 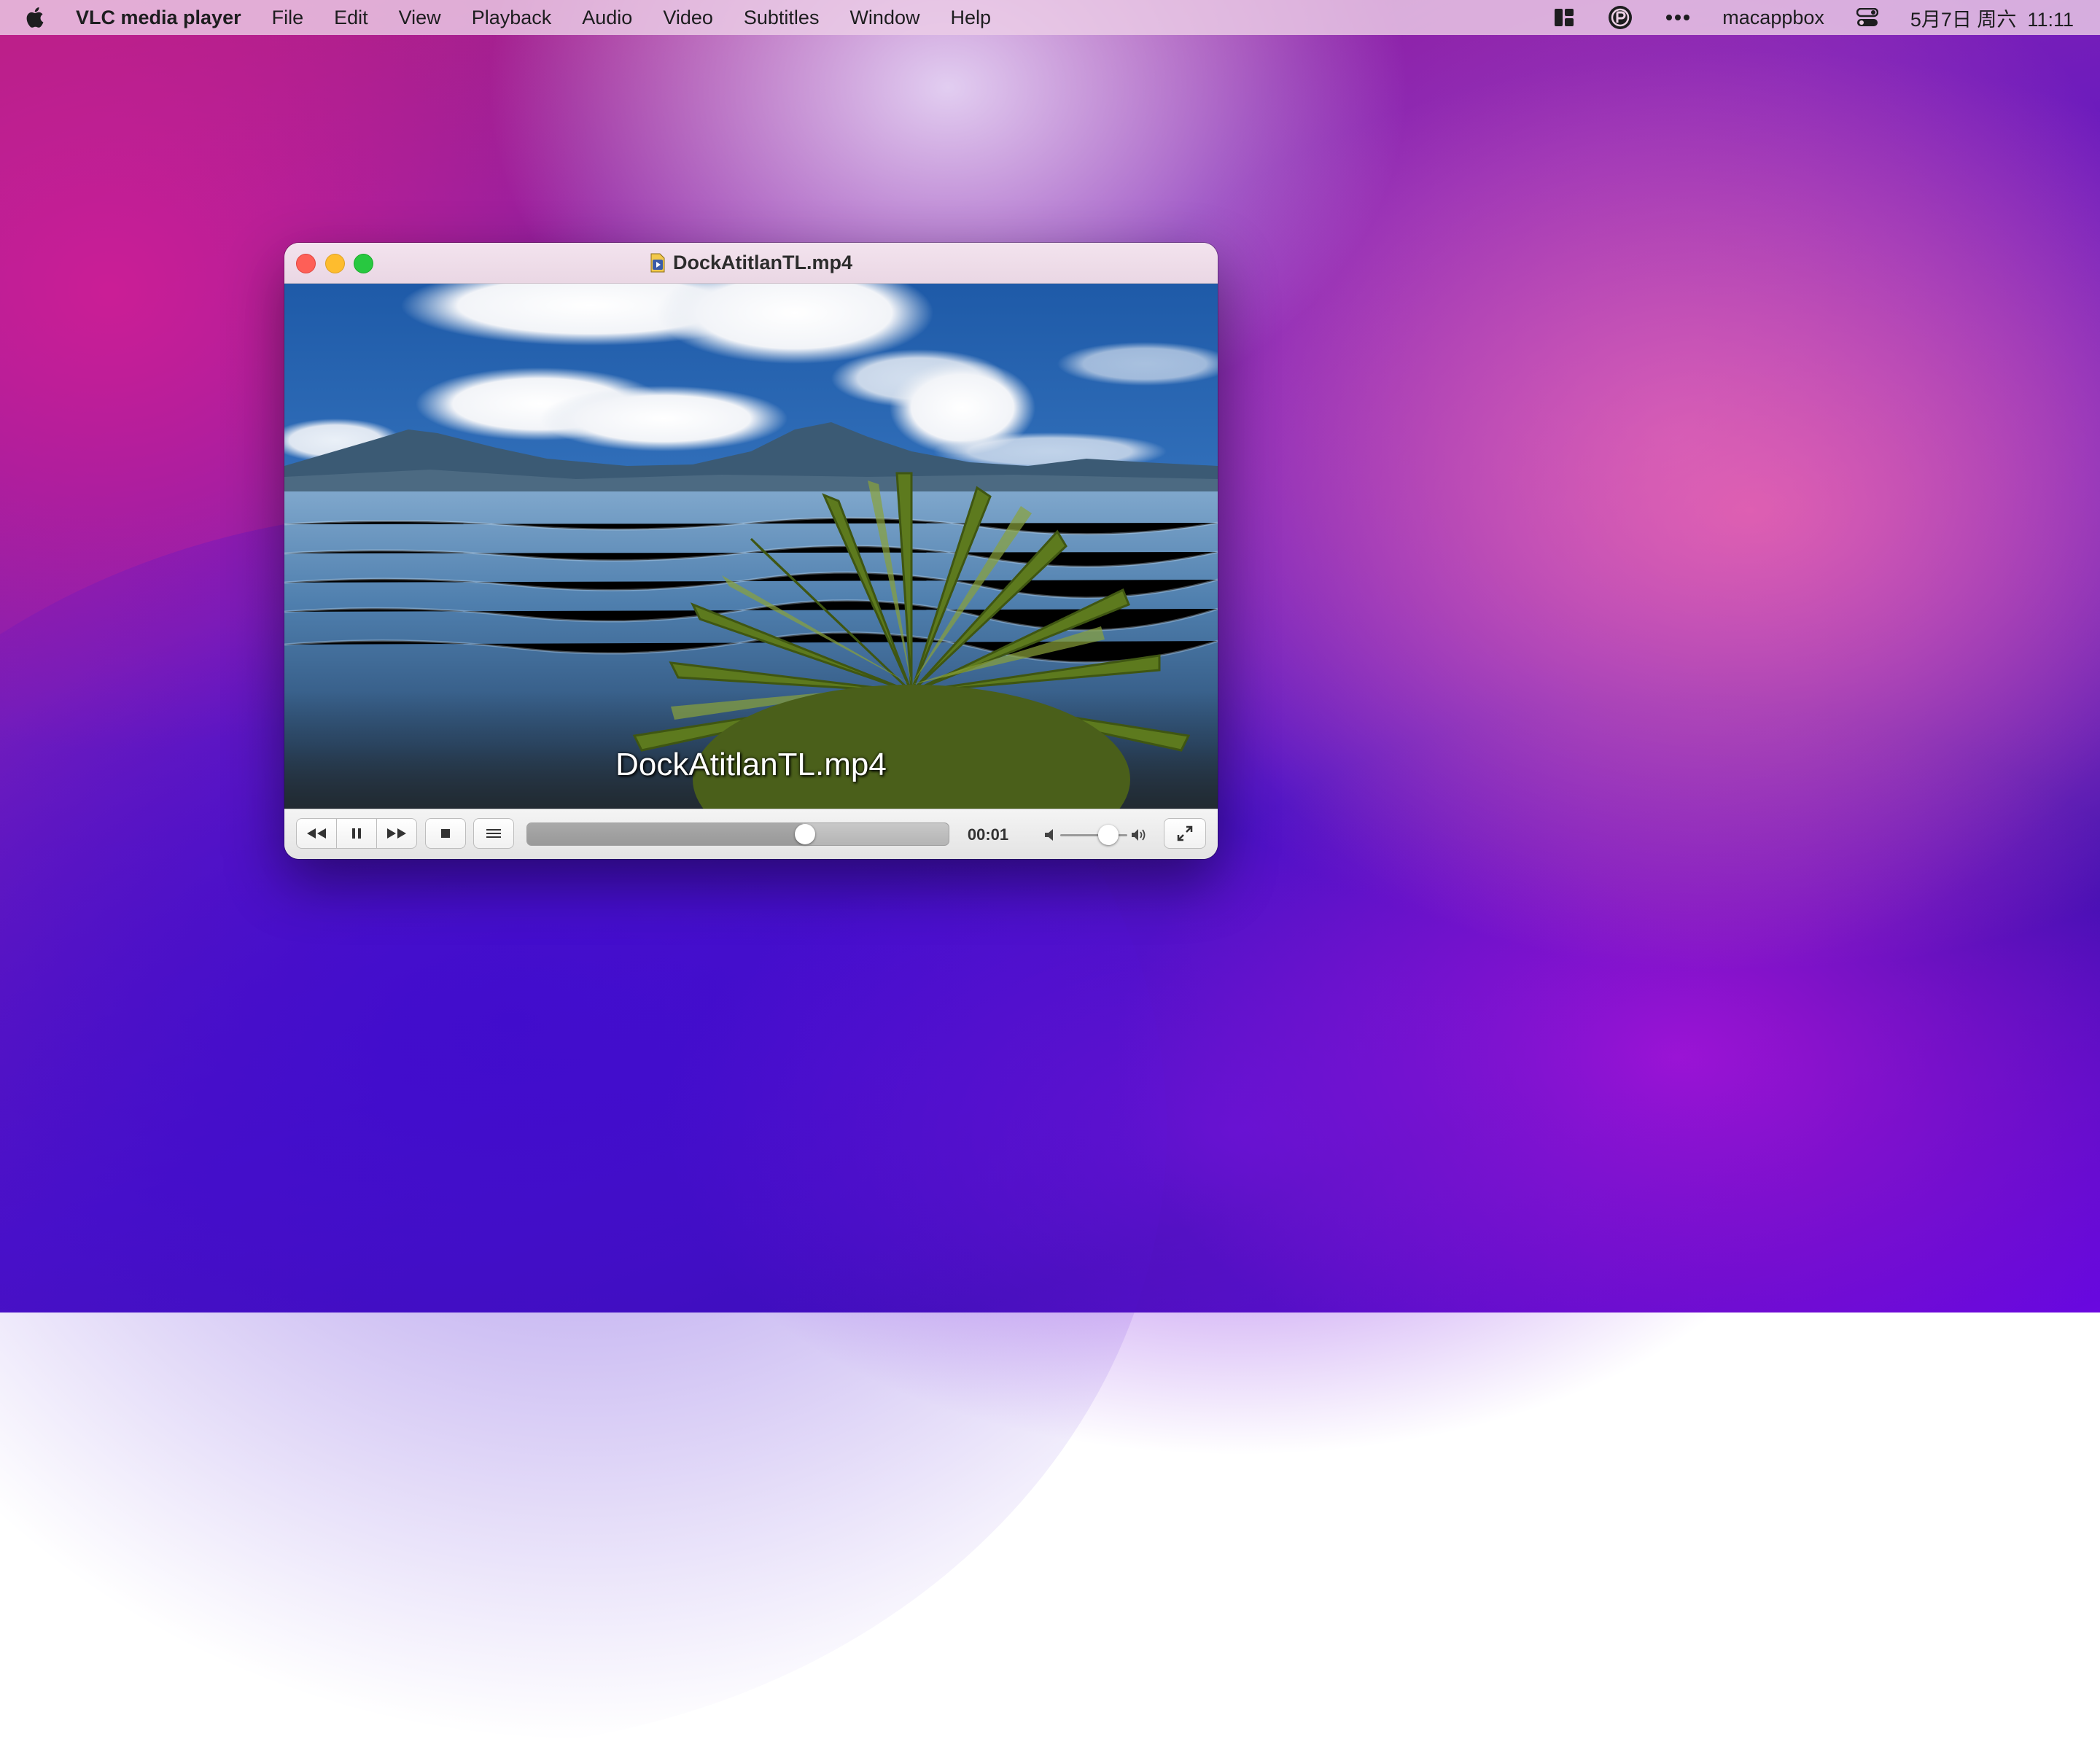 What do you see at coordinates (1867, 17) in the screenshot?
I see `control-center-icon` at bounding box center [1867, 17].